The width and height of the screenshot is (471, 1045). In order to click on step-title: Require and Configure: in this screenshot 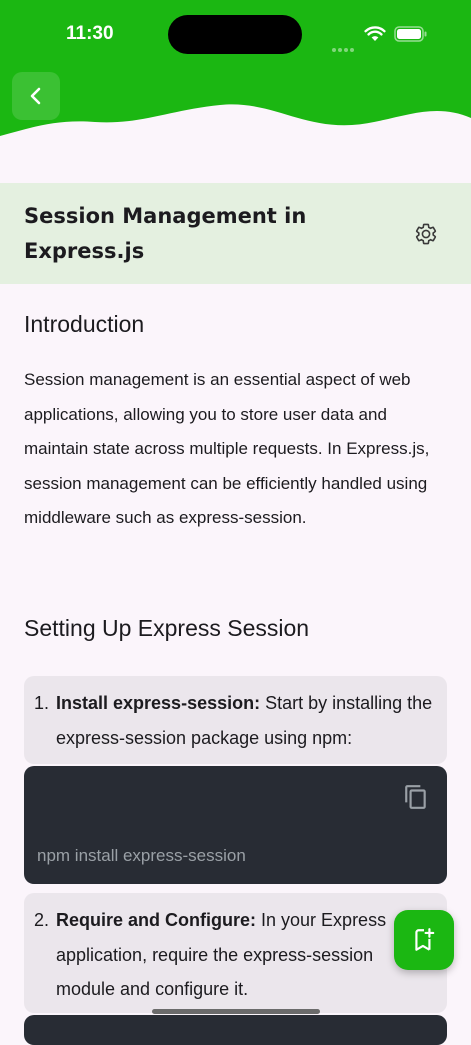, I will do `click(156, 920)`.